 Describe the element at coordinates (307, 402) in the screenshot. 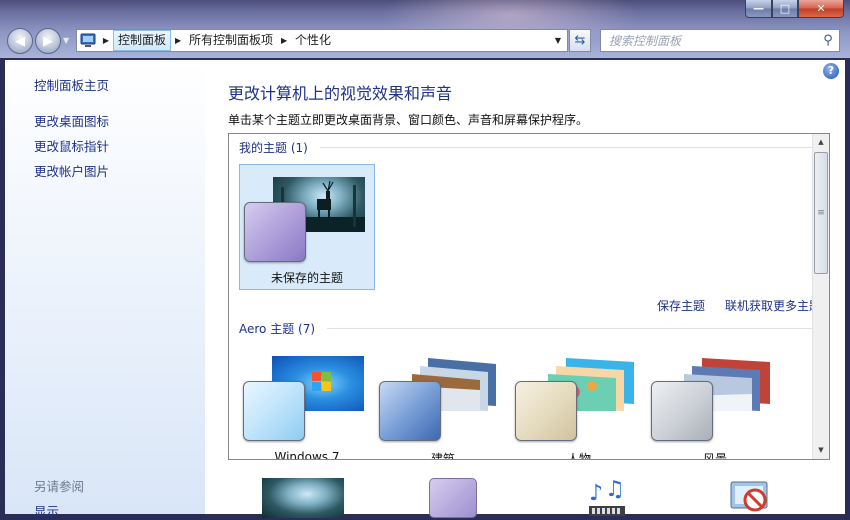

I see `theme-windows-7: Windows 7` at that location.